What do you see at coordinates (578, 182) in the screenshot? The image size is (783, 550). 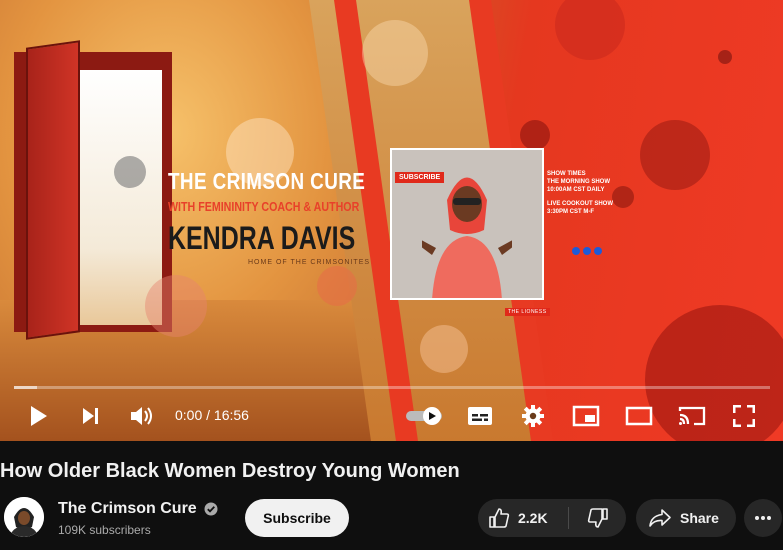 I see `show-times-line: THE MORNING SHOW` at bounding box center [578, 182].